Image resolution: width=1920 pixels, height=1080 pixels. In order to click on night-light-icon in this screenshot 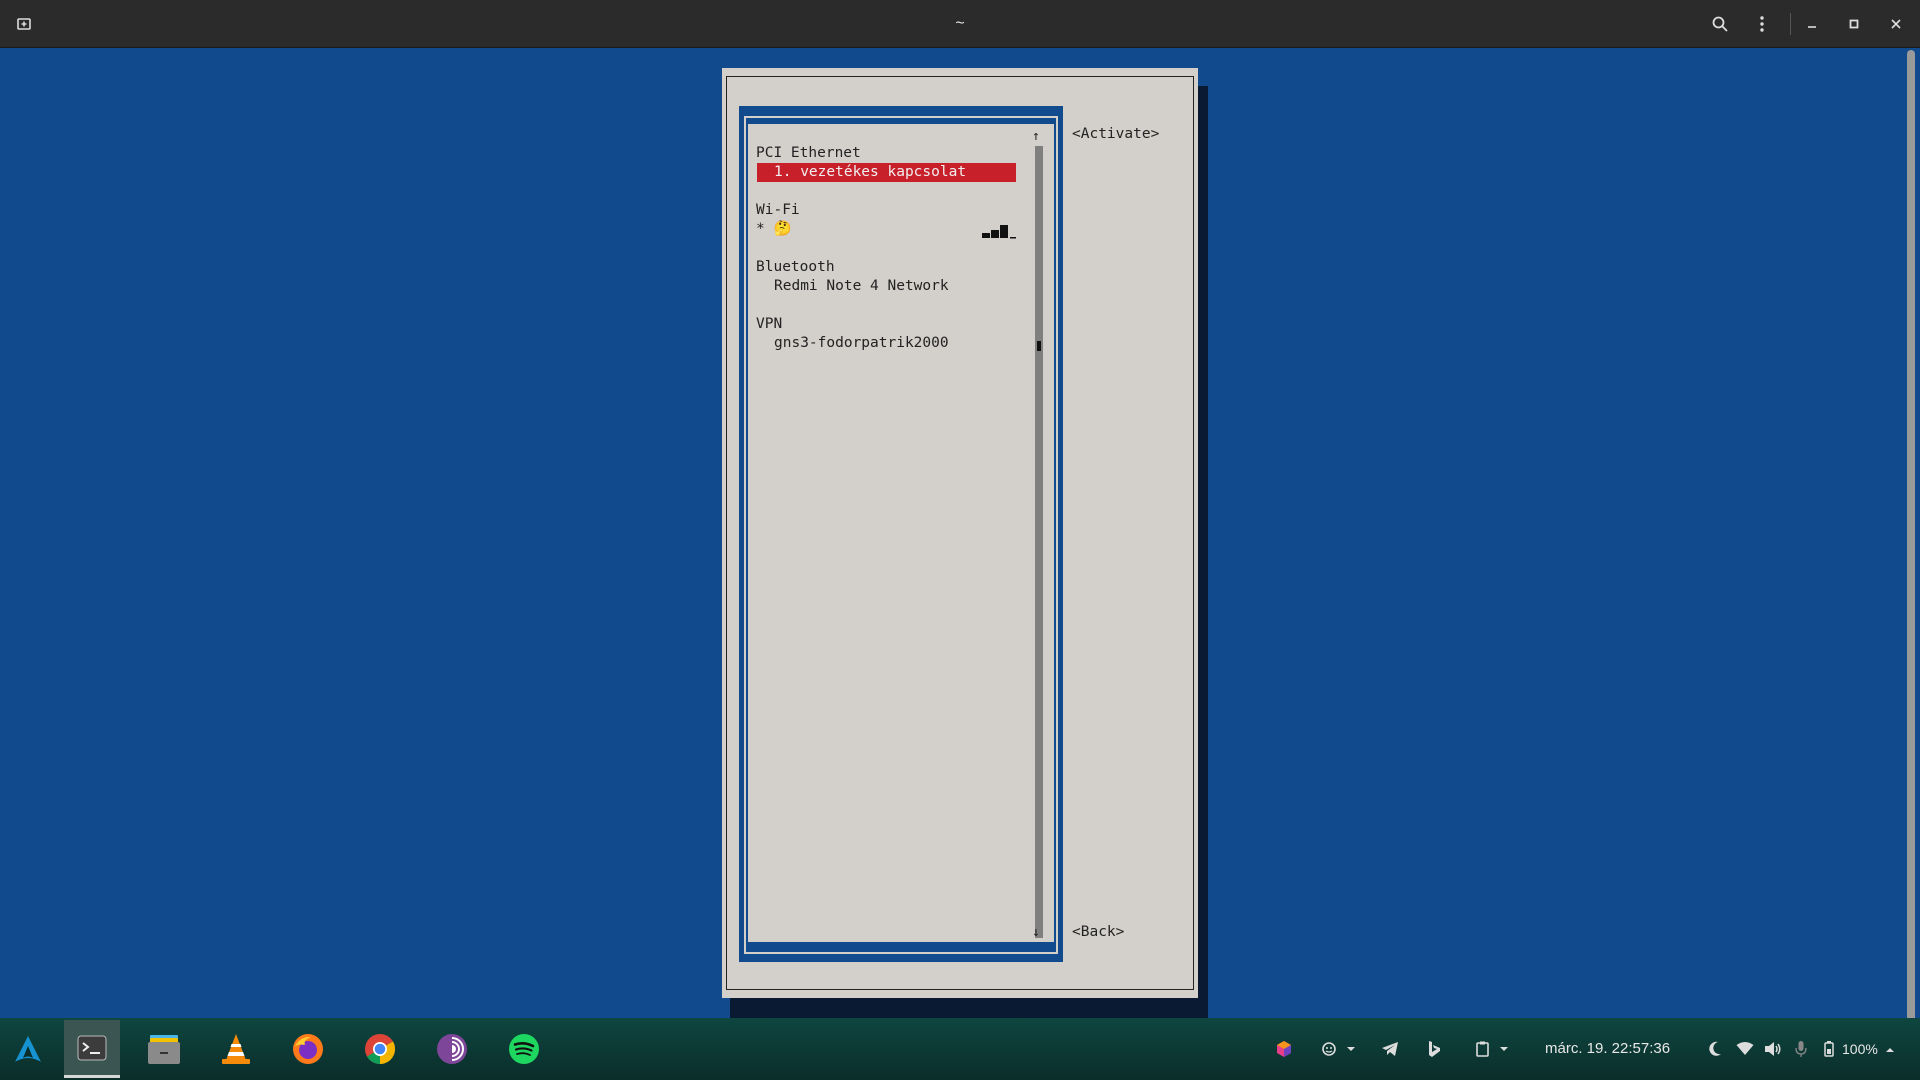, I will do `click(1715, 1048)`.